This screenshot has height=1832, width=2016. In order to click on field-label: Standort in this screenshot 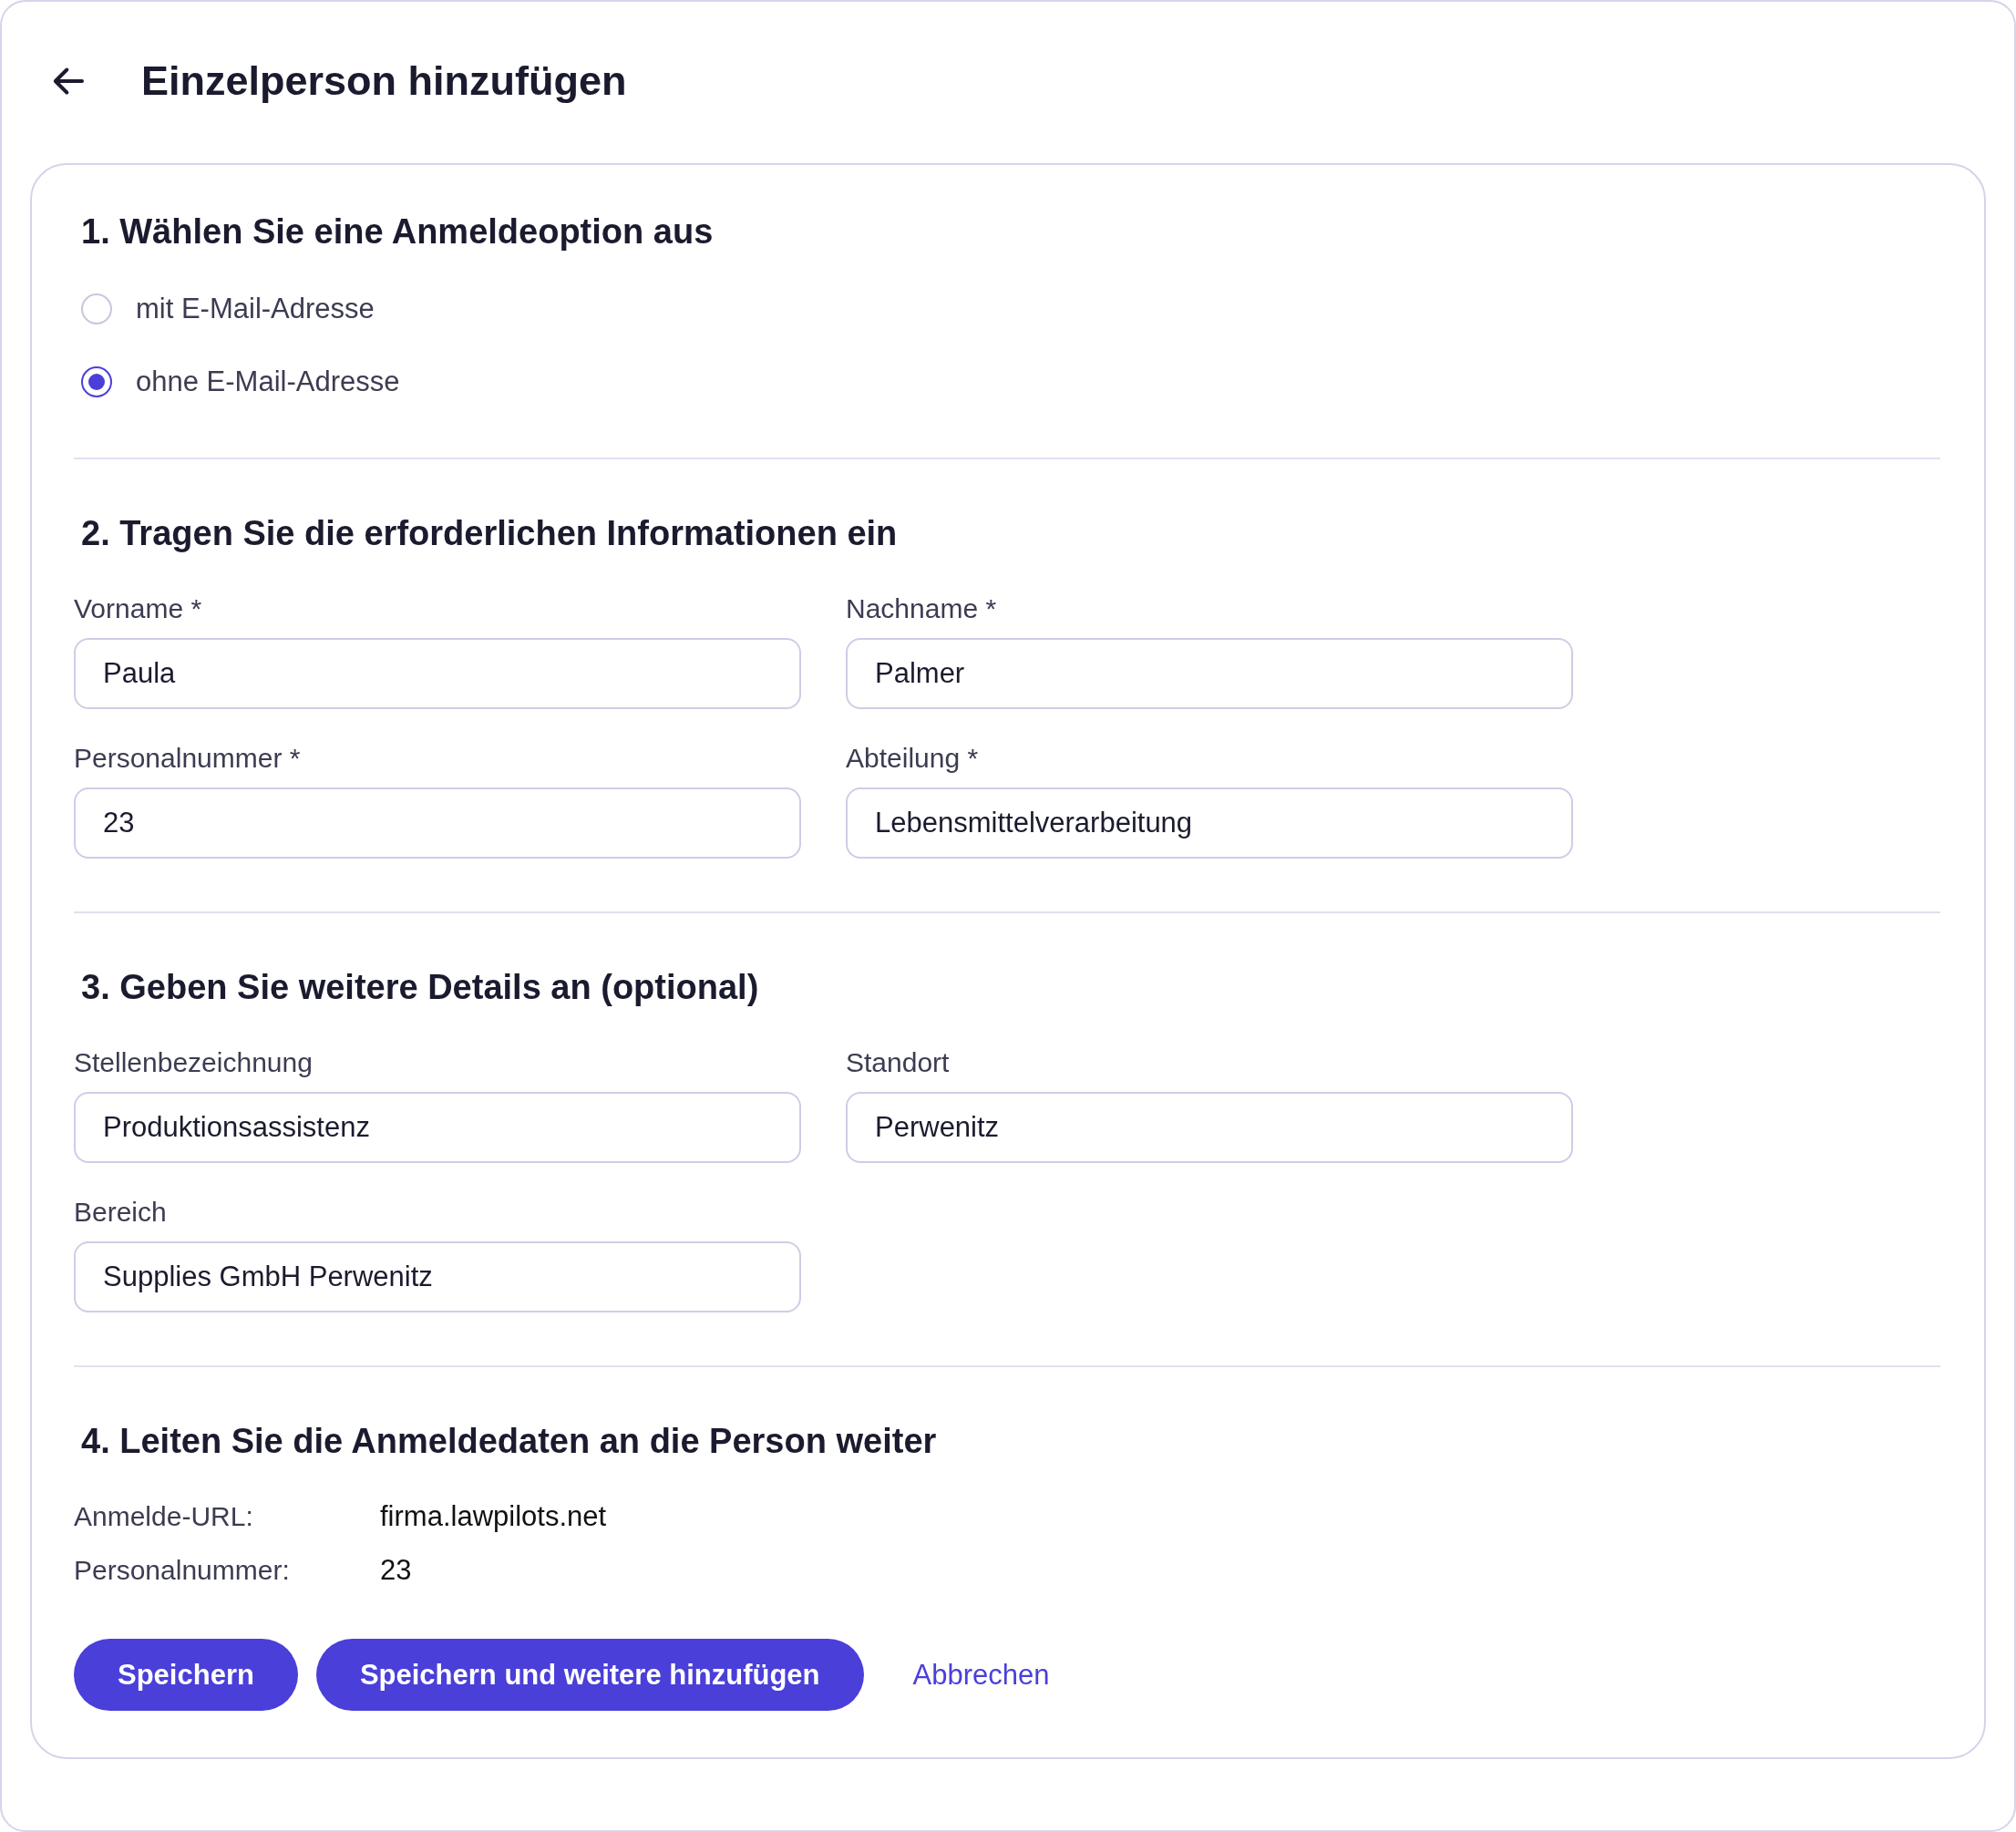, I will do `click(898, 1062)`.